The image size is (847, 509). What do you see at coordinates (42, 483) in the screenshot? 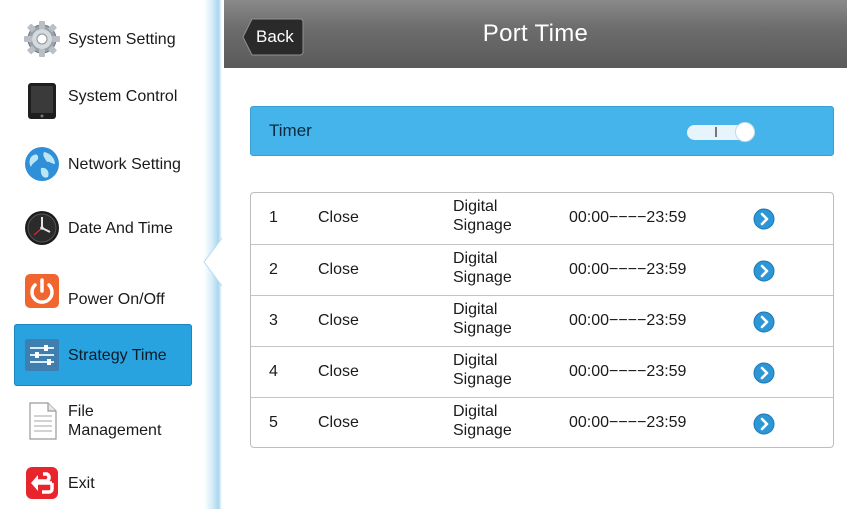
I see `exit-icon` at bounding box center [42, 483].